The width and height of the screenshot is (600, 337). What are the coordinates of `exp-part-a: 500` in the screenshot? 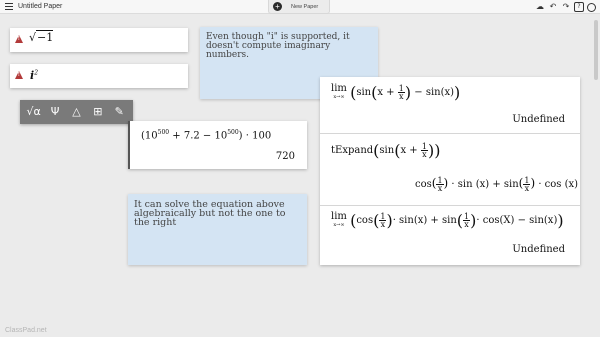 It's located at (163, 132).